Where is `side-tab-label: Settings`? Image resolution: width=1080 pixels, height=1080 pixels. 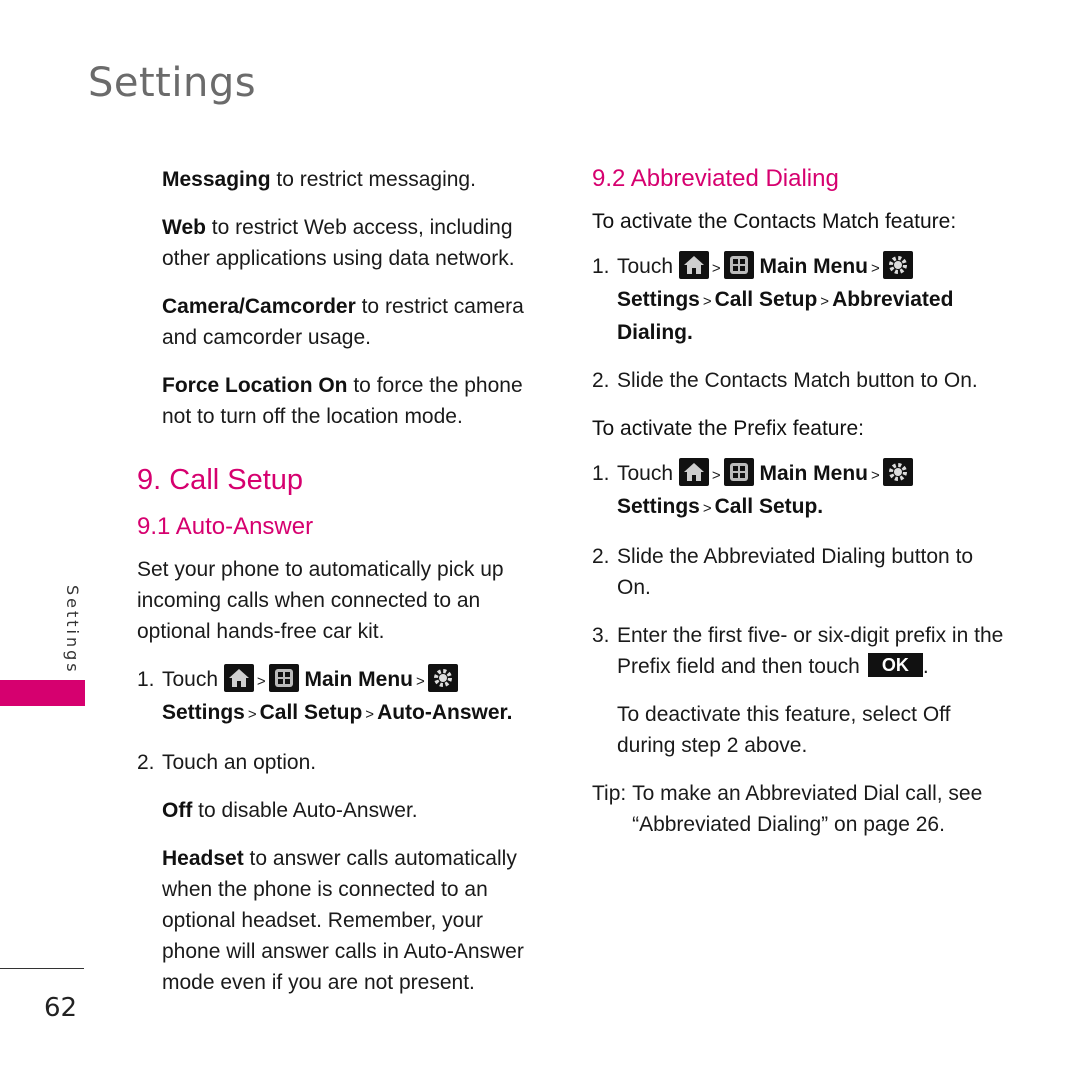
side-tab-label: Settings is located at coordinates (72, 630).